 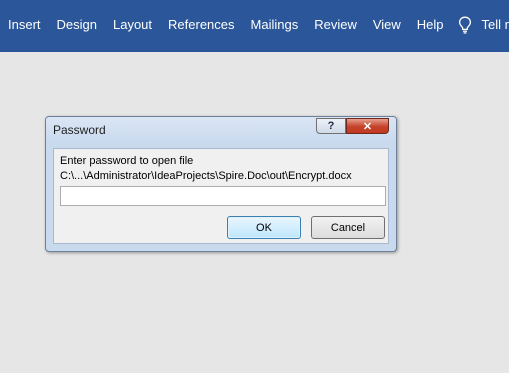 I want to click on cancel-button: Cancel, so click(x=348, y=227).